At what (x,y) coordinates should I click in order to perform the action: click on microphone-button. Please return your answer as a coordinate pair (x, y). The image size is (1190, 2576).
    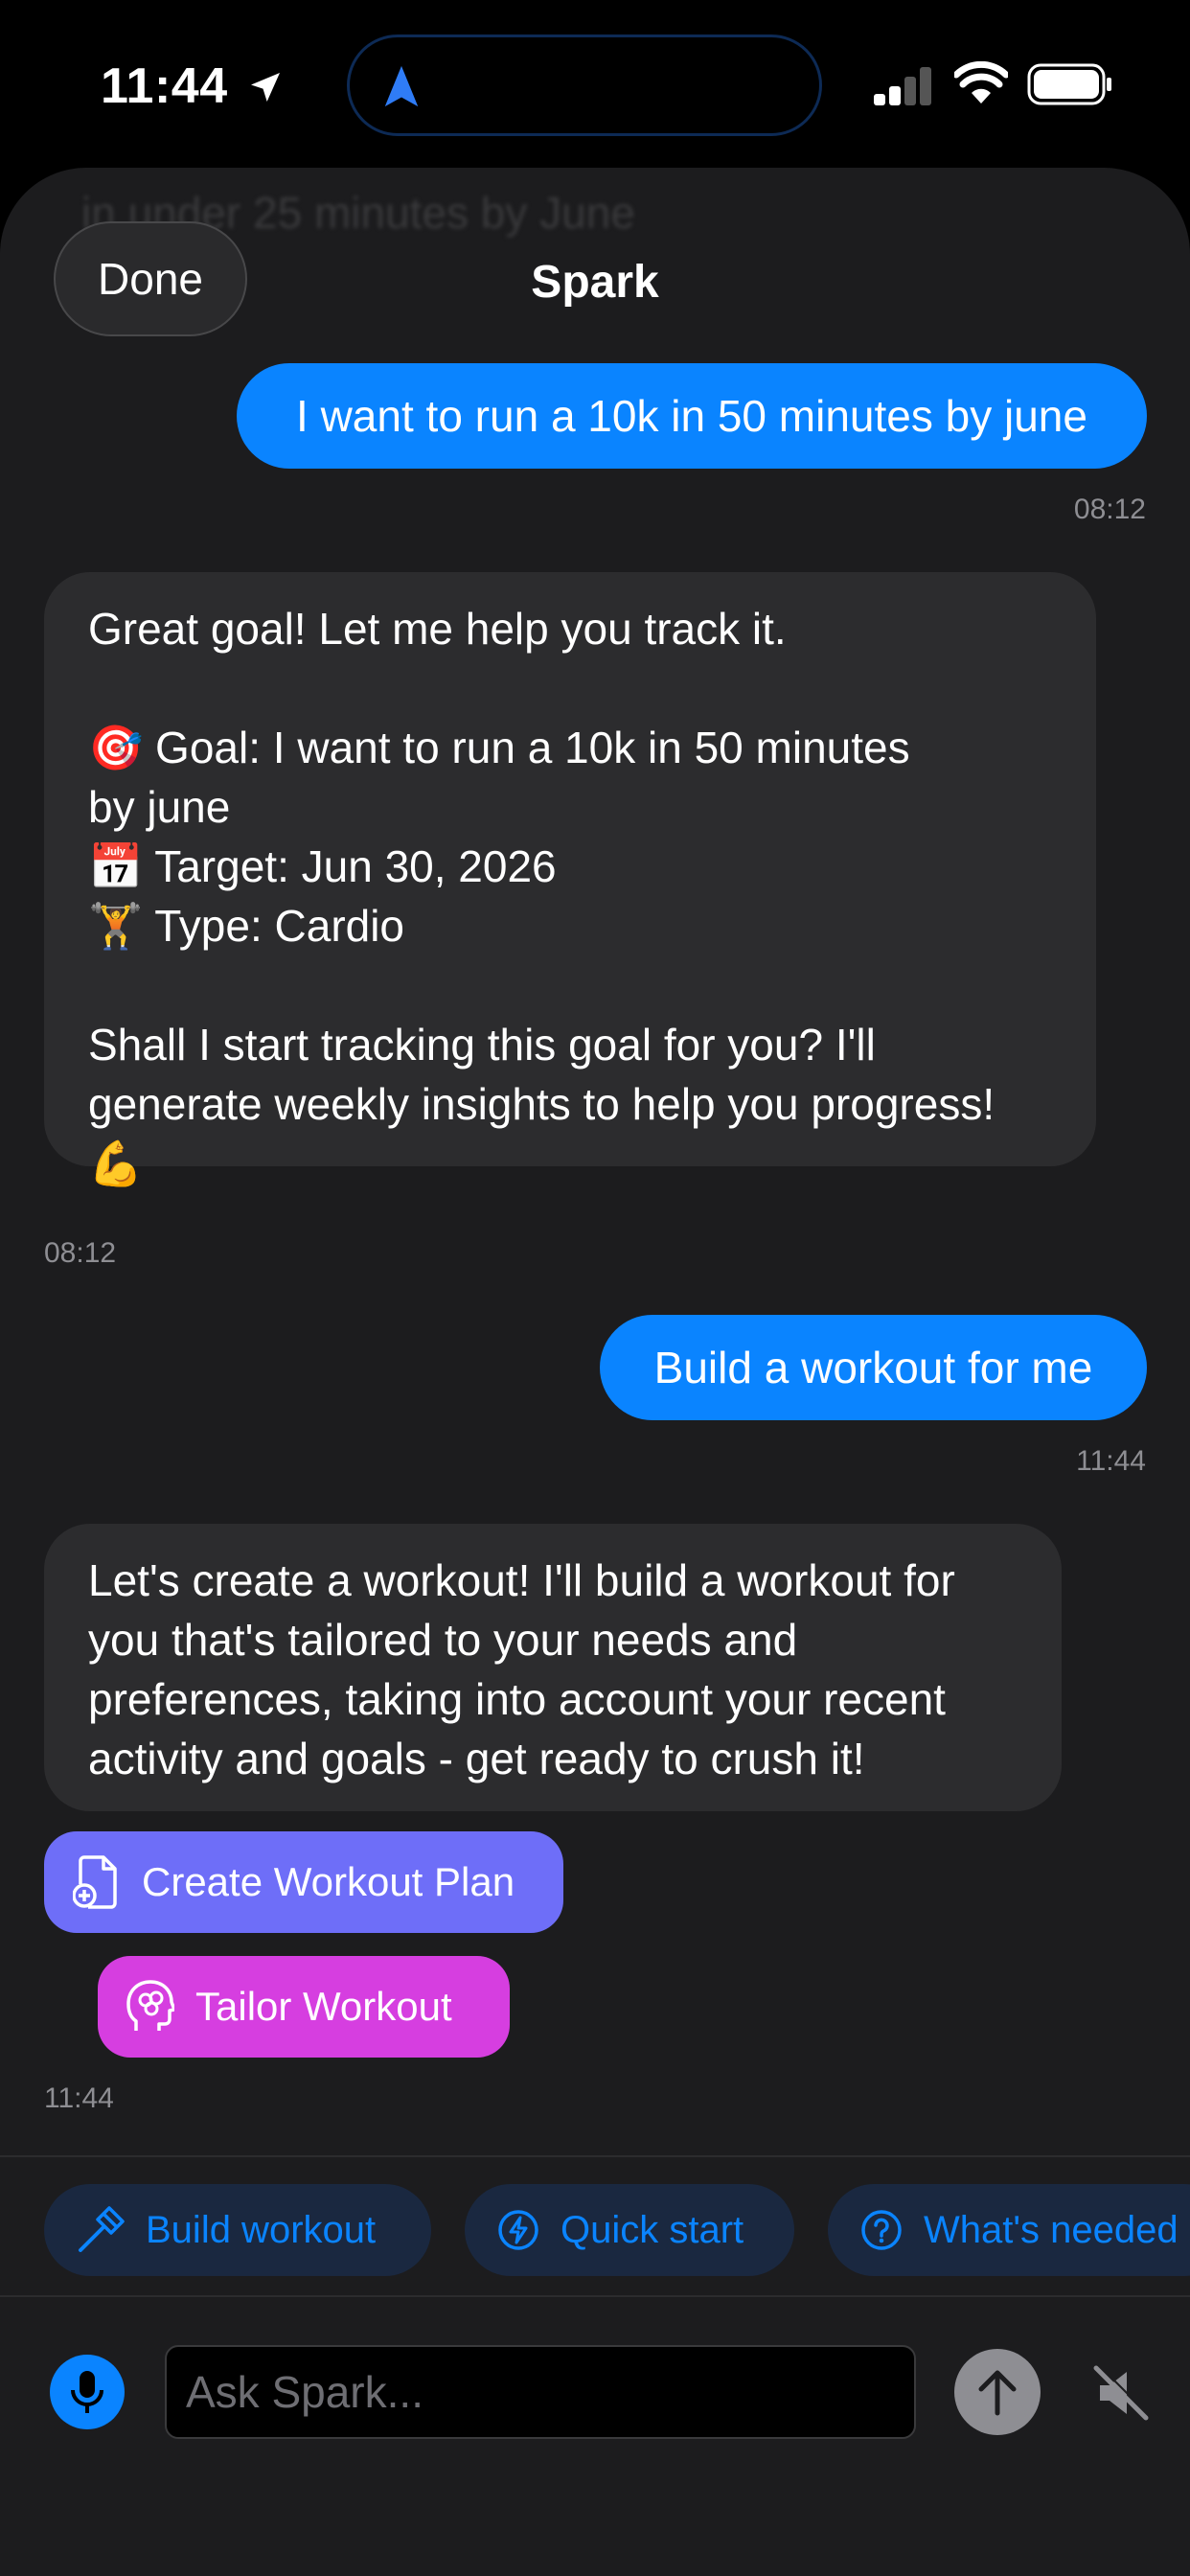
    Looking at the image, I should click on (88, 2392).